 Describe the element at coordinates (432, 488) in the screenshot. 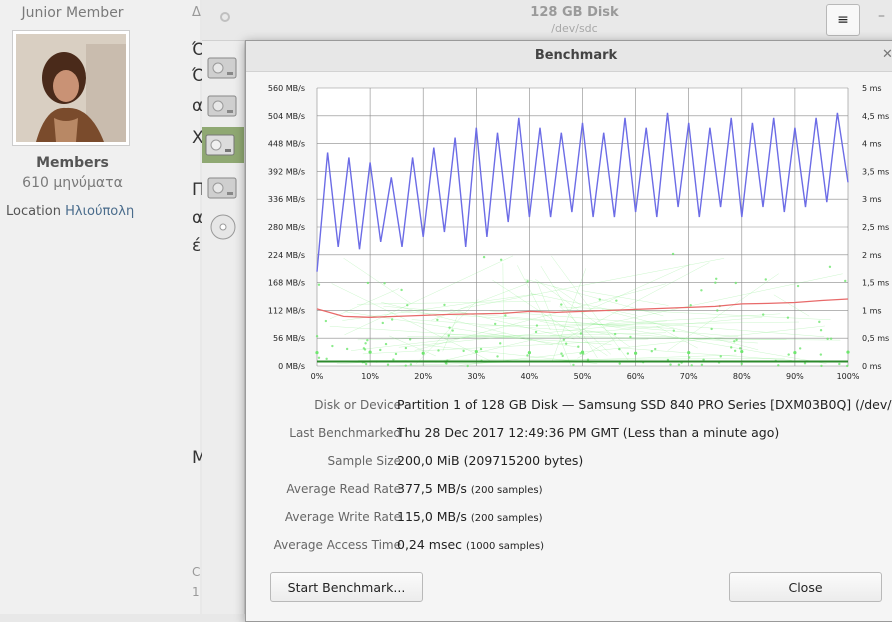

I see `read-rate-value: 377,5 MB/s` at that location.